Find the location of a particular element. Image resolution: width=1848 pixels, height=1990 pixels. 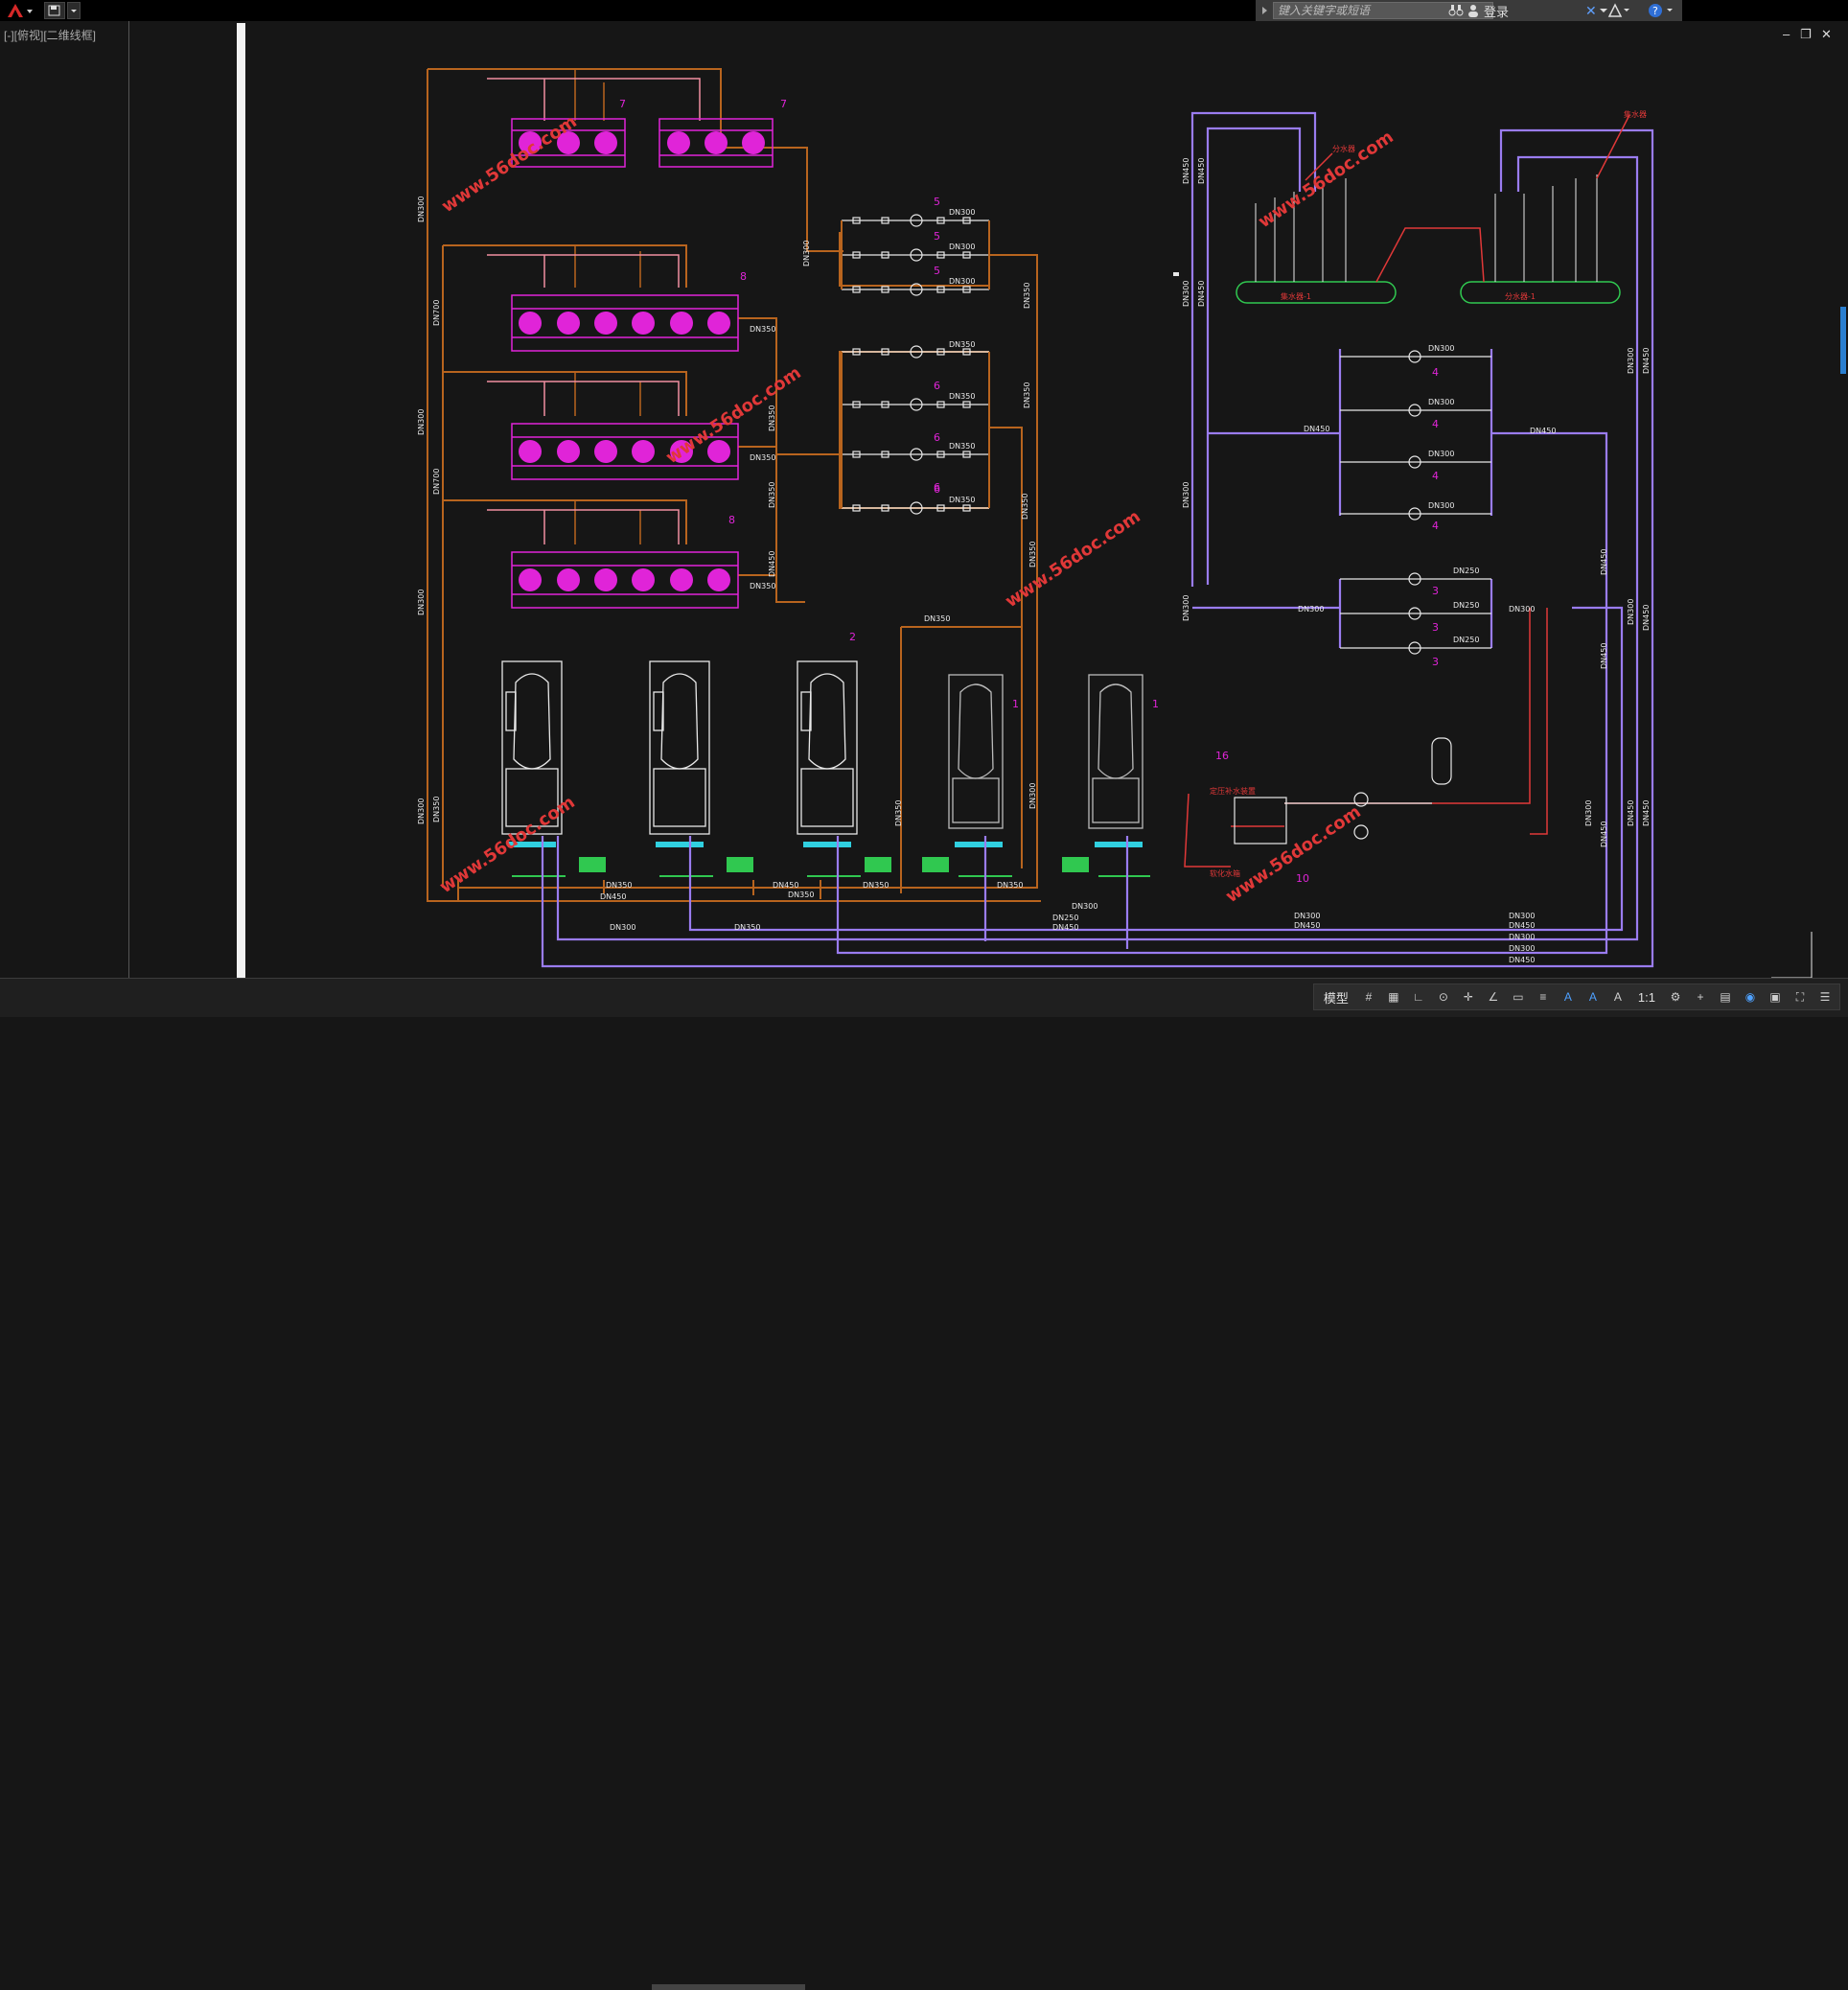

customize-menu-icon: ☰ is located at coordinates (1825, 997).